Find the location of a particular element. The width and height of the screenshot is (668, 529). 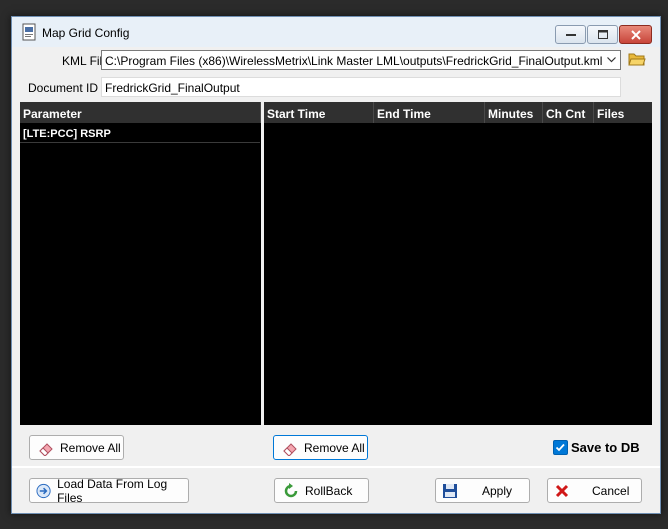

chevron-down-icon is located at coordinates (611, 60).